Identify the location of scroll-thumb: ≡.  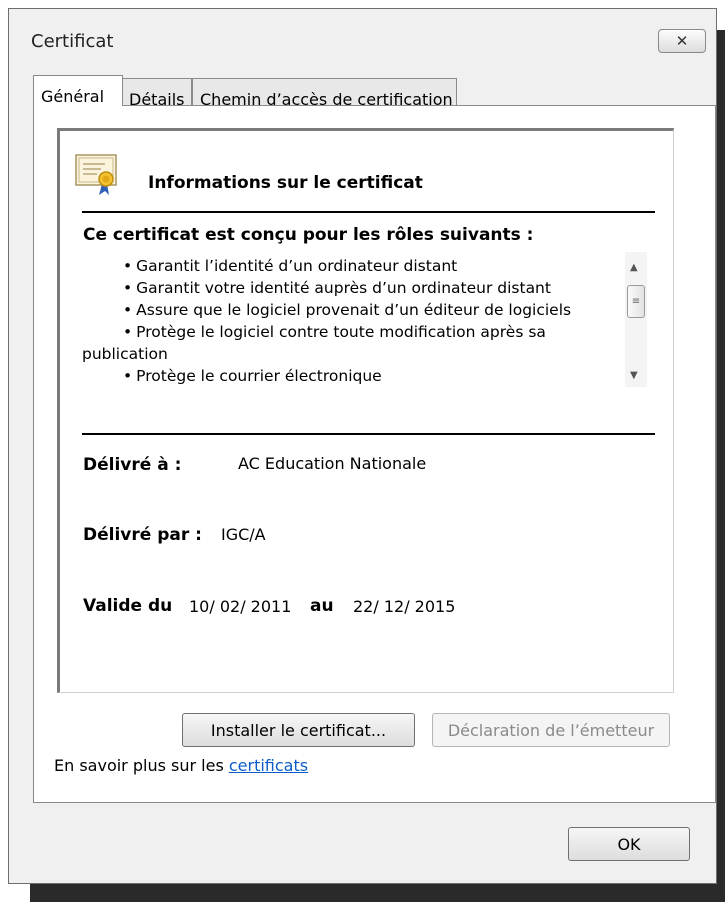
(636, 301).